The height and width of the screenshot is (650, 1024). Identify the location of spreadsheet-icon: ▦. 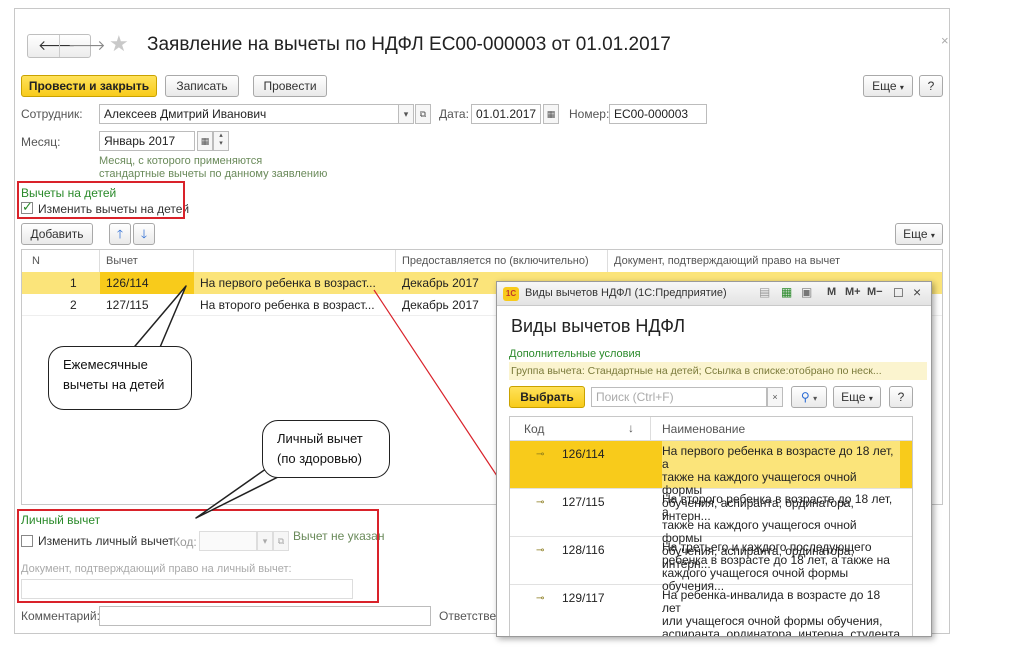
(786, 292).